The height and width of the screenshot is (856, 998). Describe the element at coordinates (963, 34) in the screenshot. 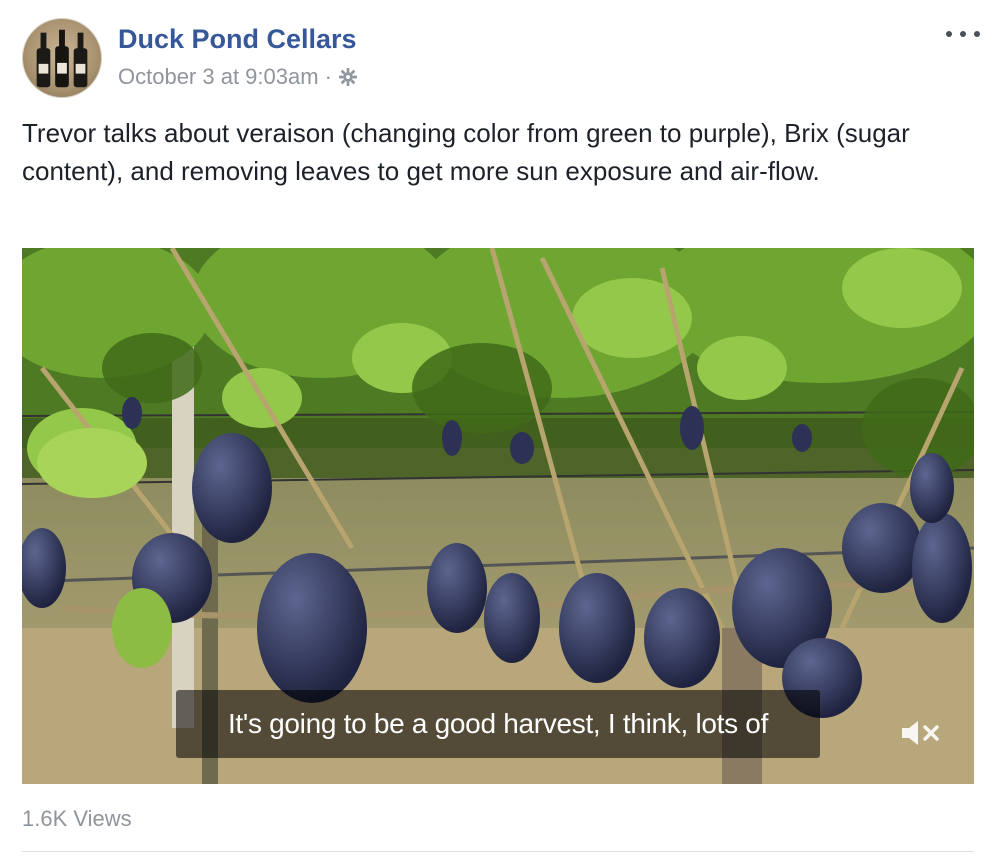

I see `more-options-icon` at that location.